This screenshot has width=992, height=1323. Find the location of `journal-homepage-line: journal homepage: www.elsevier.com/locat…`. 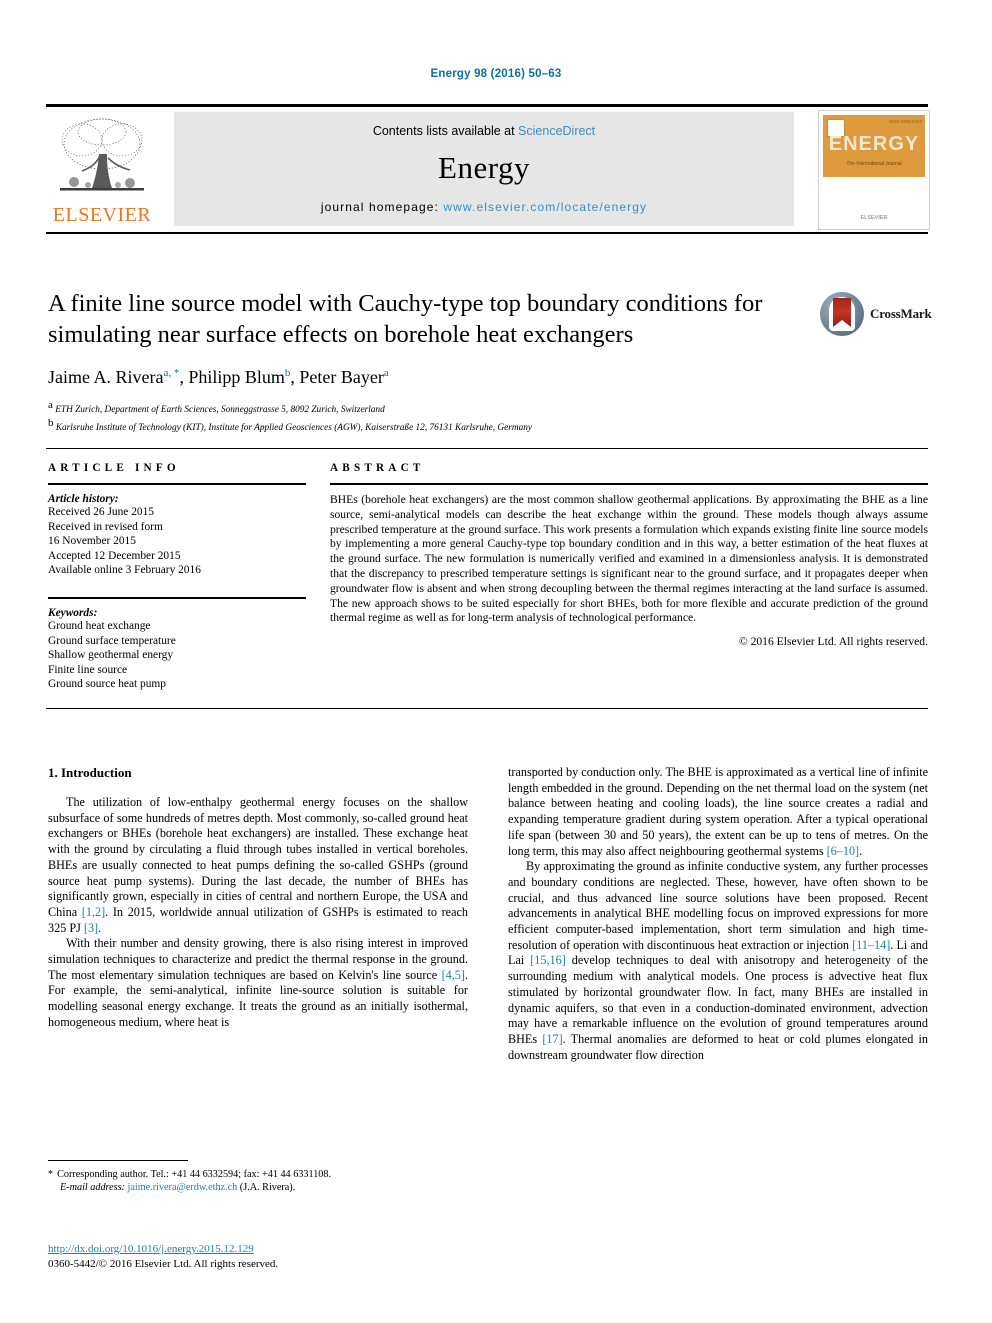

journal-homepage-line: journal homepage: www.elsevier.com/locat… is located at coordinates (484, 207).